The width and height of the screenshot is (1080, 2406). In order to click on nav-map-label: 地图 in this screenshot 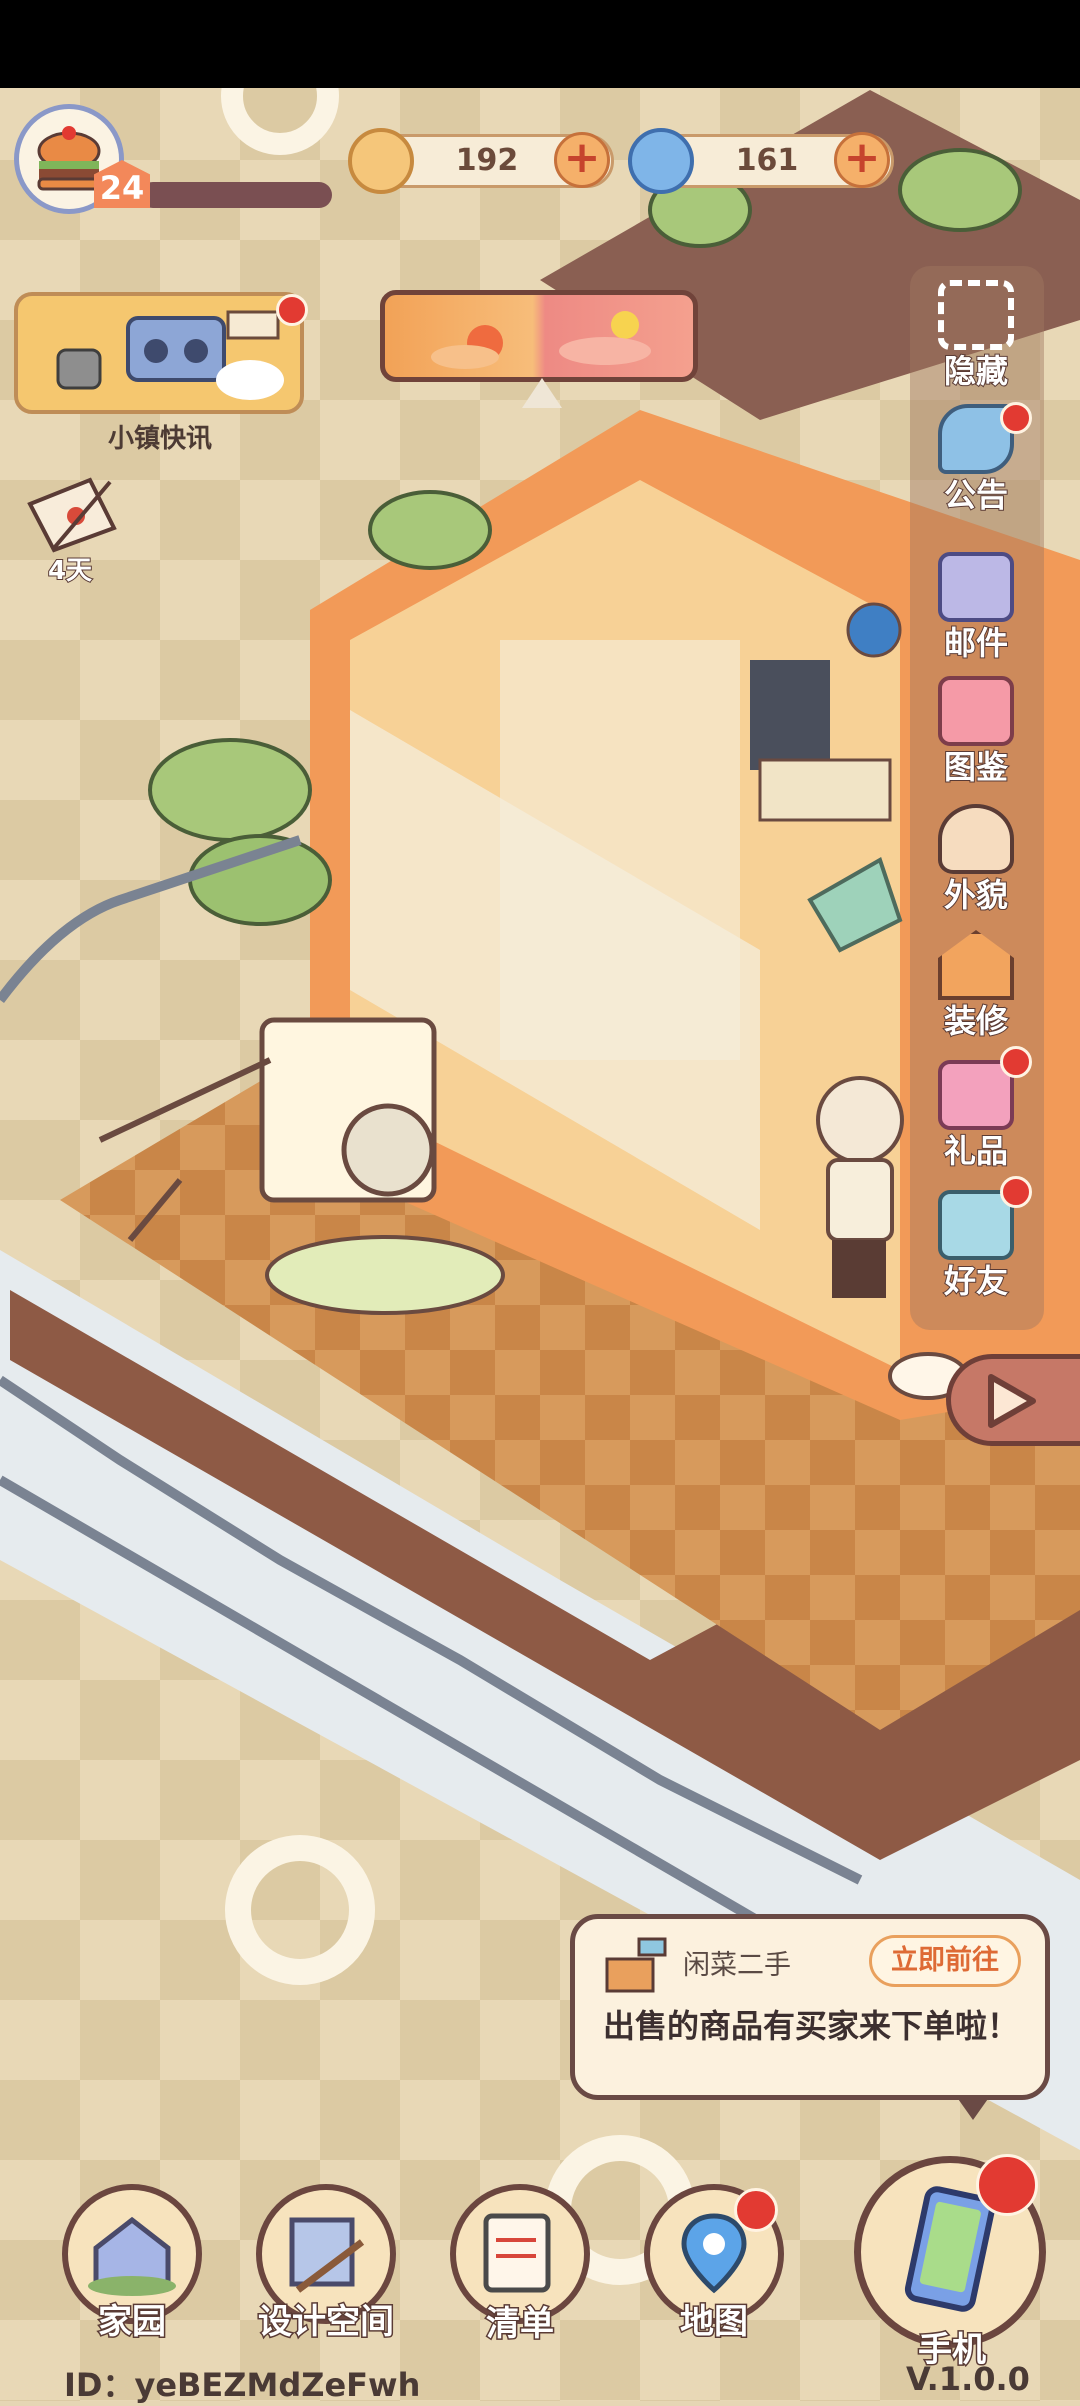, I will do `click(714, 2322)`.